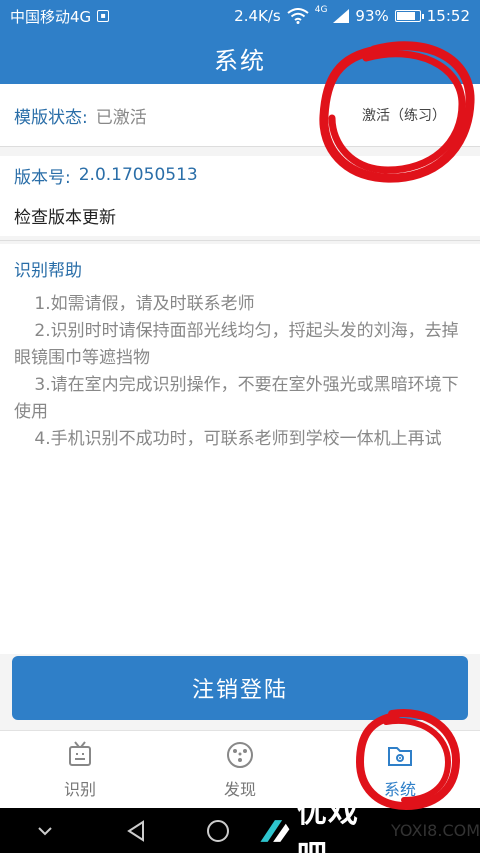 The height and width of the screenshot is (853, 480). I want to click on template-status-value: 已激活, so click(121, 117).